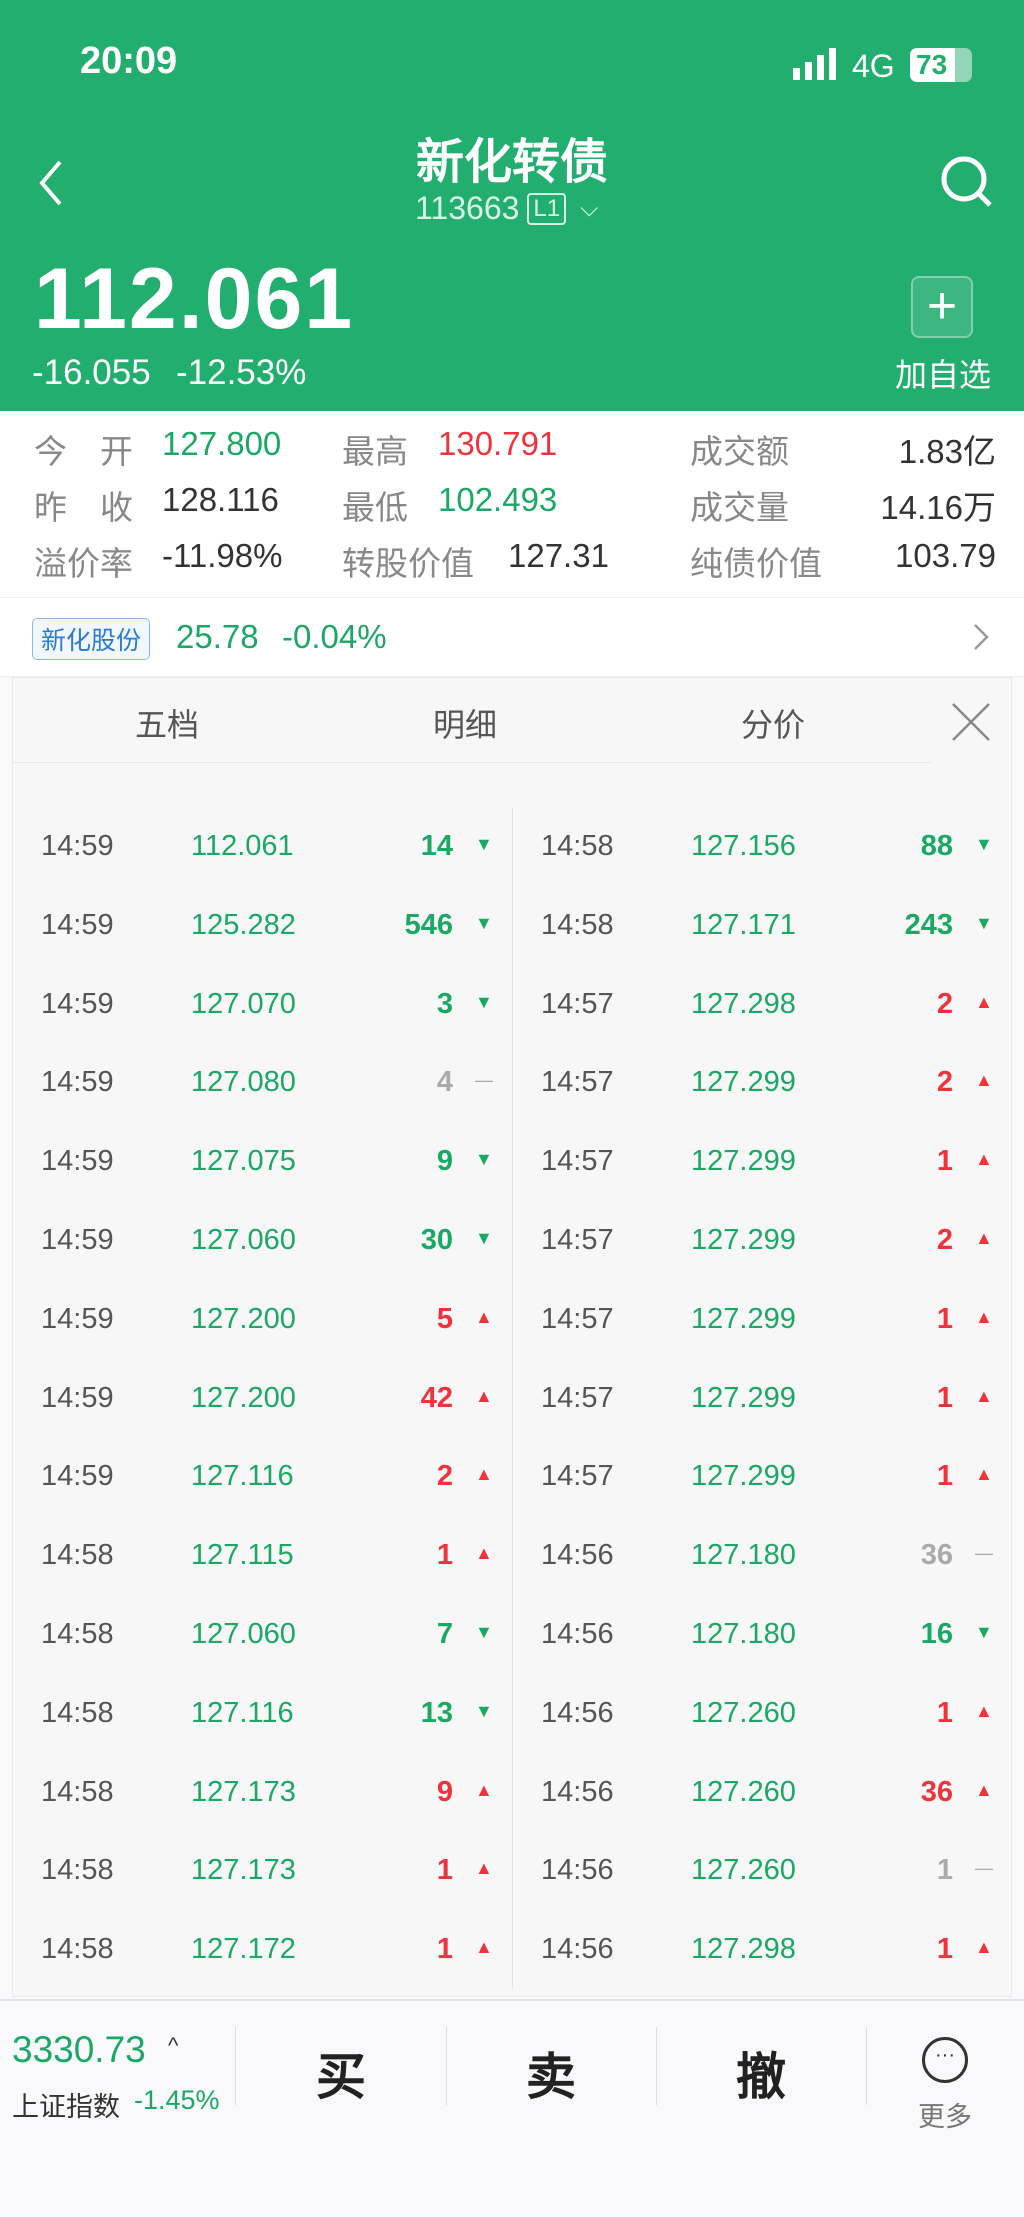  Describe the element at coordinates (558, 555) in the screenshot. I see `stat-value: 127.31` at that location.